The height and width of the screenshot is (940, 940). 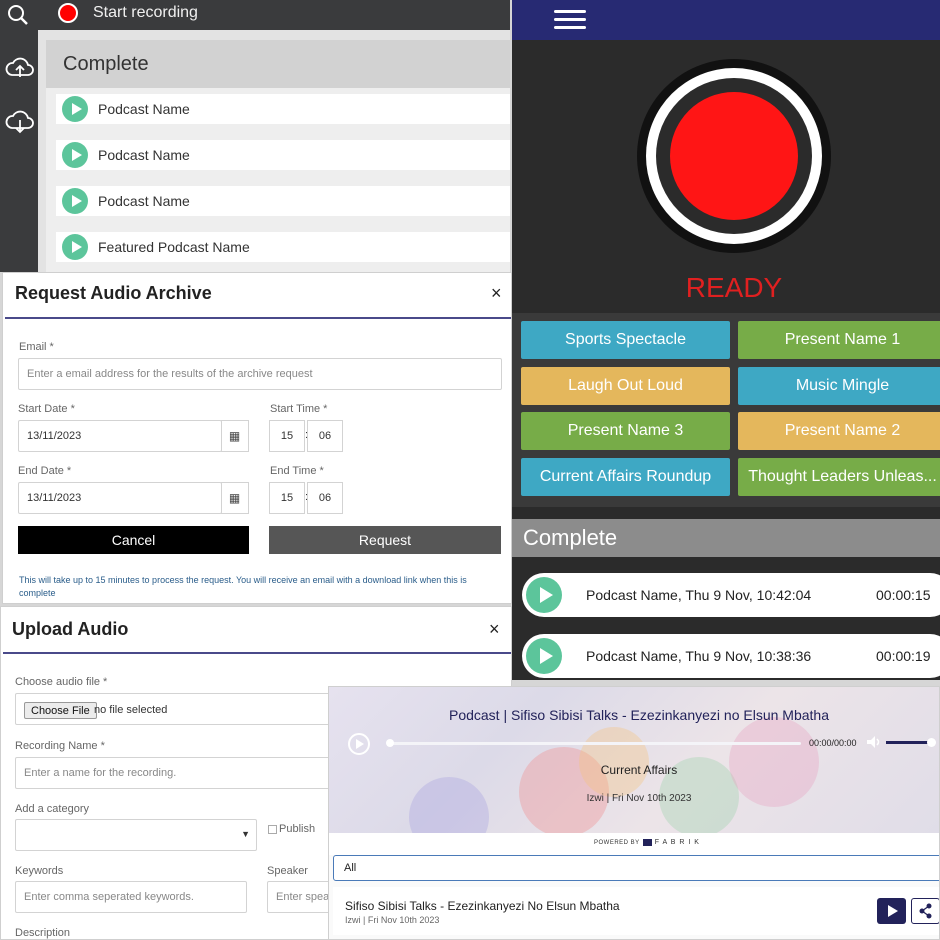 What do you see at coordinates (301, 897) in the screenshot?
I see `speaker-field: Enter spea` at bounding box center [301, 897].